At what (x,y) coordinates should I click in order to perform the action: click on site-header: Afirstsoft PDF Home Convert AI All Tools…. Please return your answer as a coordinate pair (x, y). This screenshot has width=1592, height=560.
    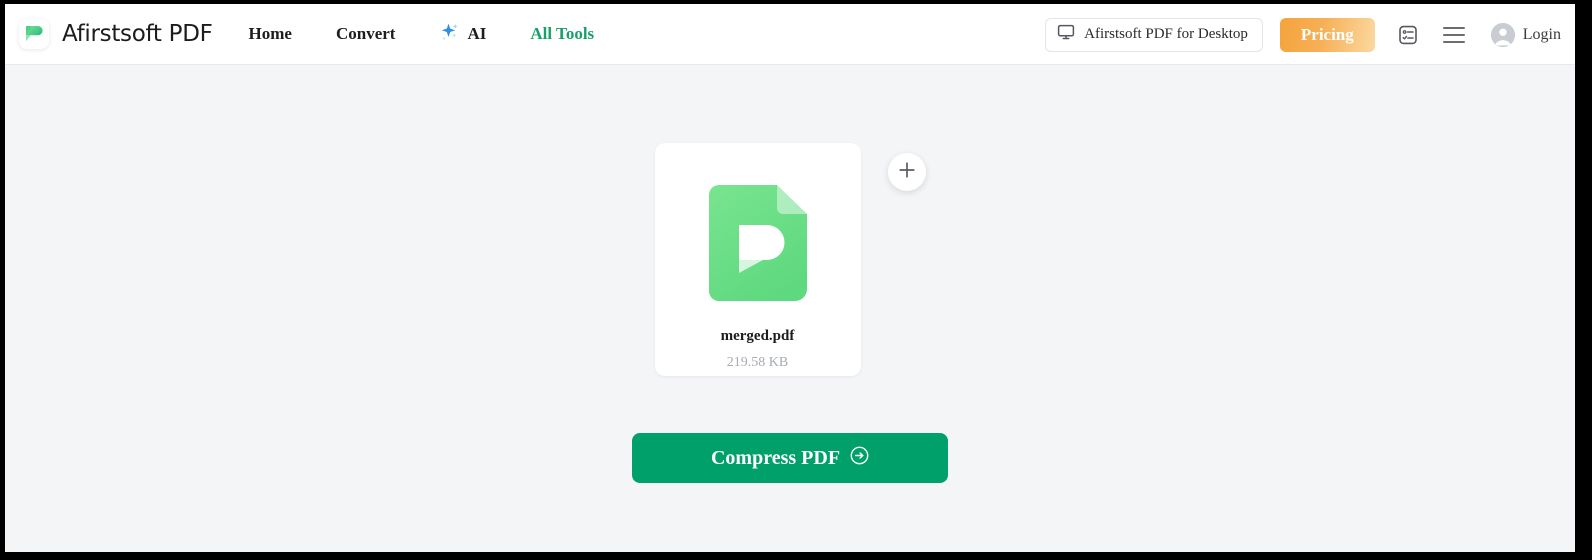
    Looking at the image, I should click on (790, 34).